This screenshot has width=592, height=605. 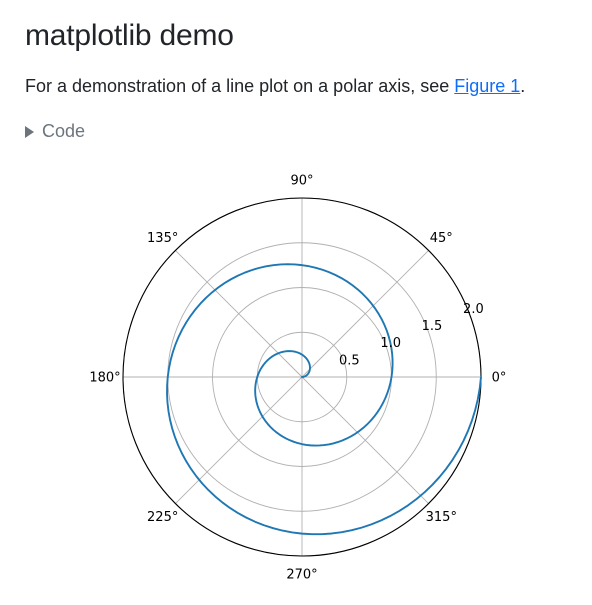 I want to click on theta-tick-label-0: 0°, so click(x=499, y=378).